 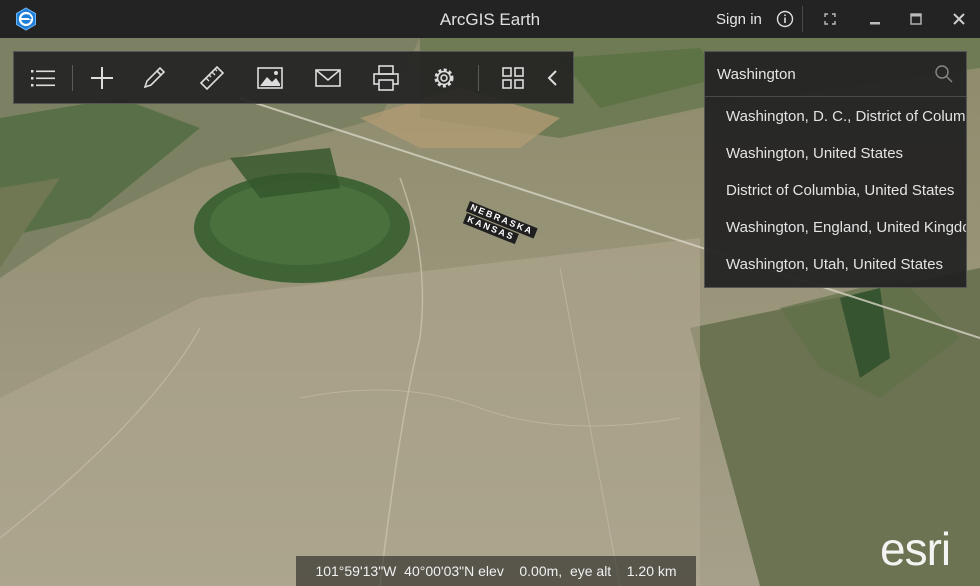 I want to click on chevron-left-icon, so click(x=552, y=78).